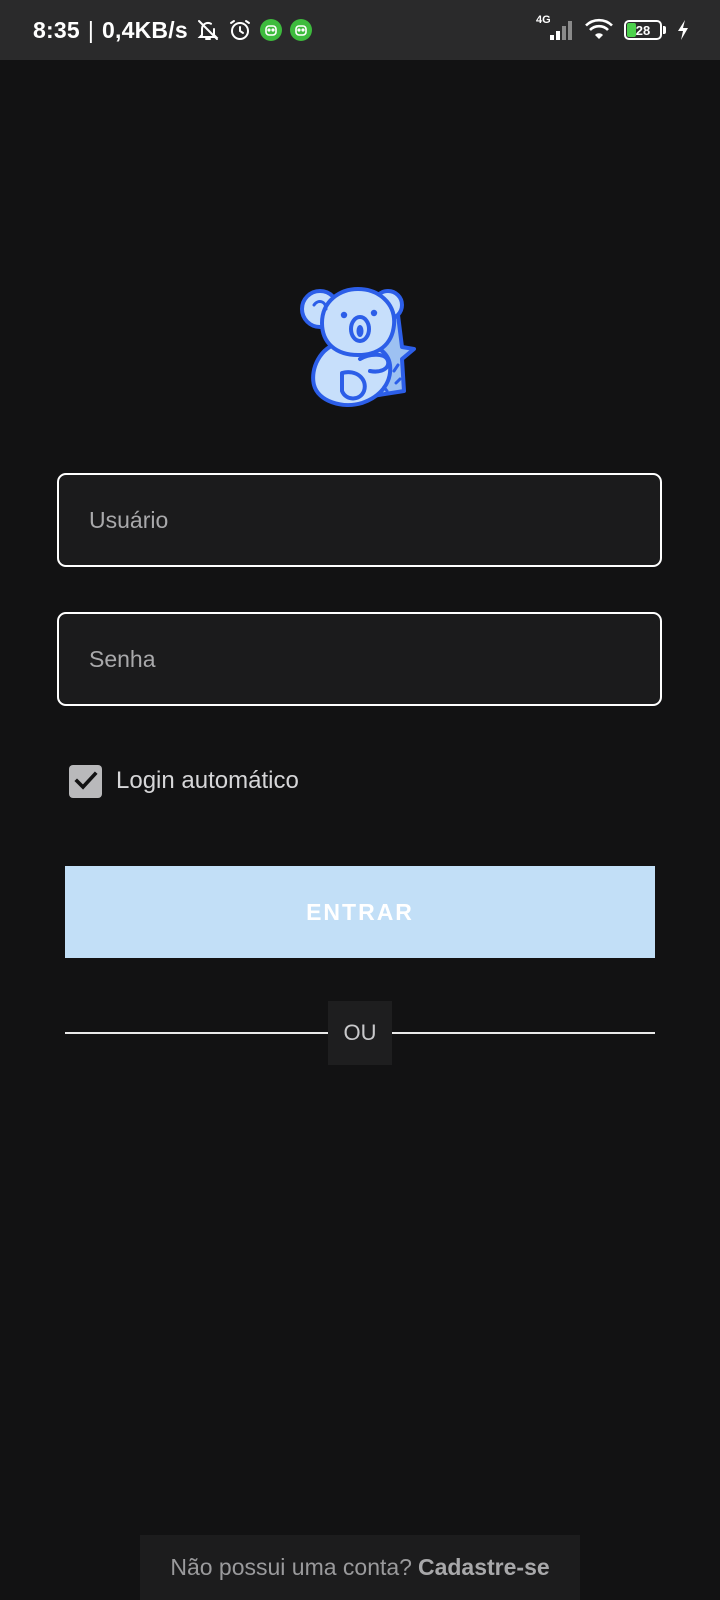 Image resolution: width=720 pixels, height=1600 pixels. Describe the element at coordinates (543, 20) in the screenshot. I see `network-type: 4G` at that location.